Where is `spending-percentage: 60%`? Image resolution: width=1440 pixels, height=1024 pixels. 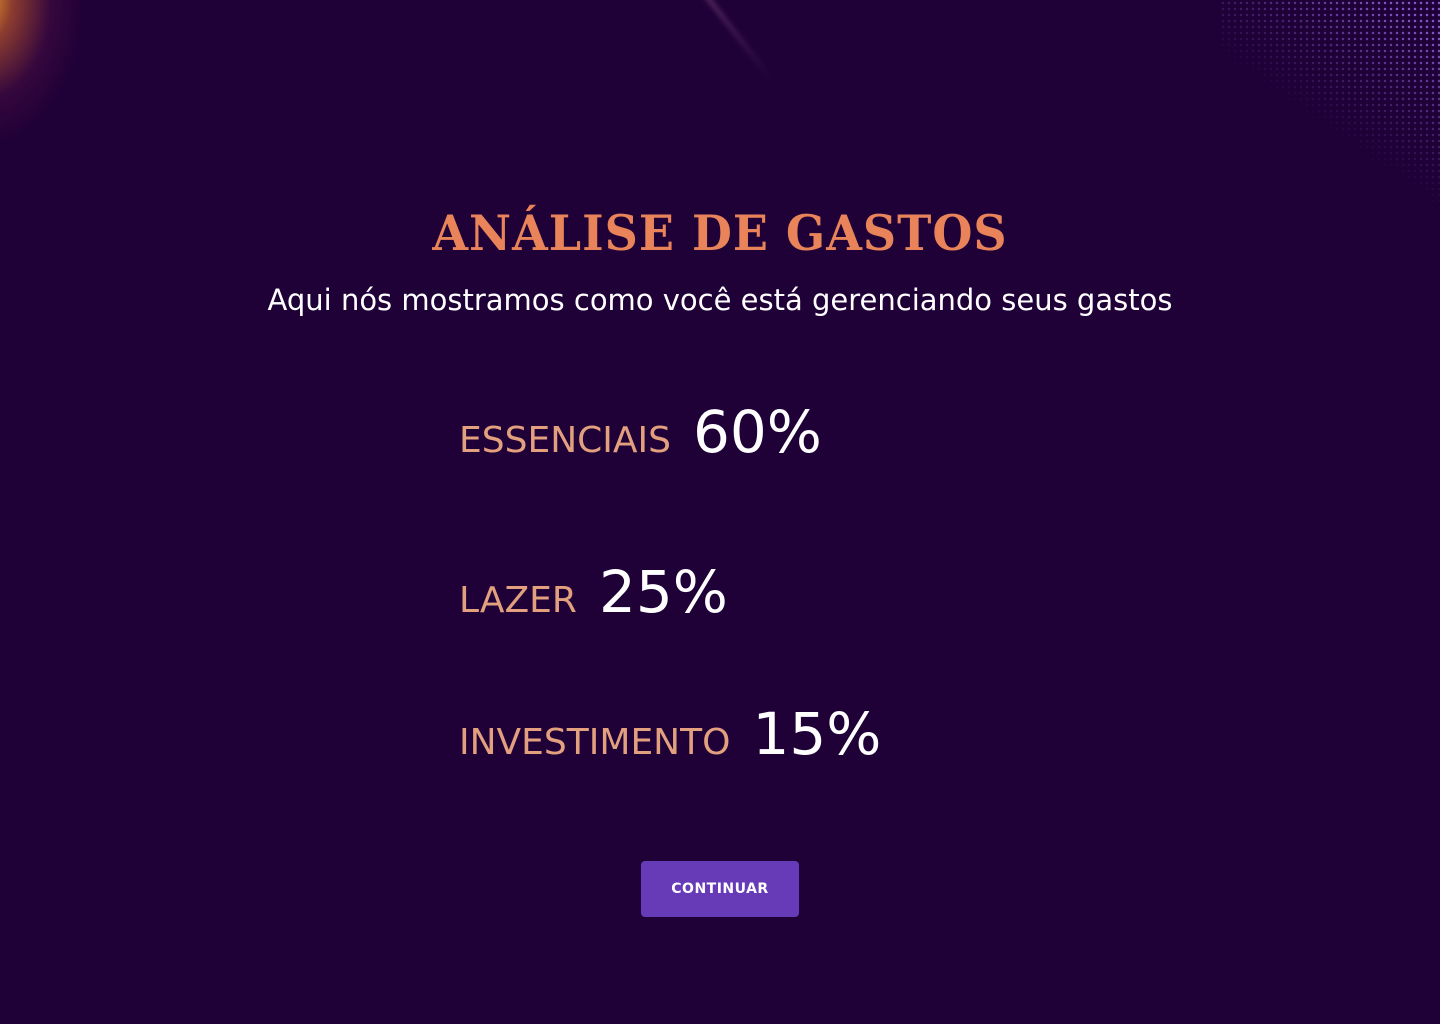 spending-percentage: 60% is located at coordinates (757, 432).